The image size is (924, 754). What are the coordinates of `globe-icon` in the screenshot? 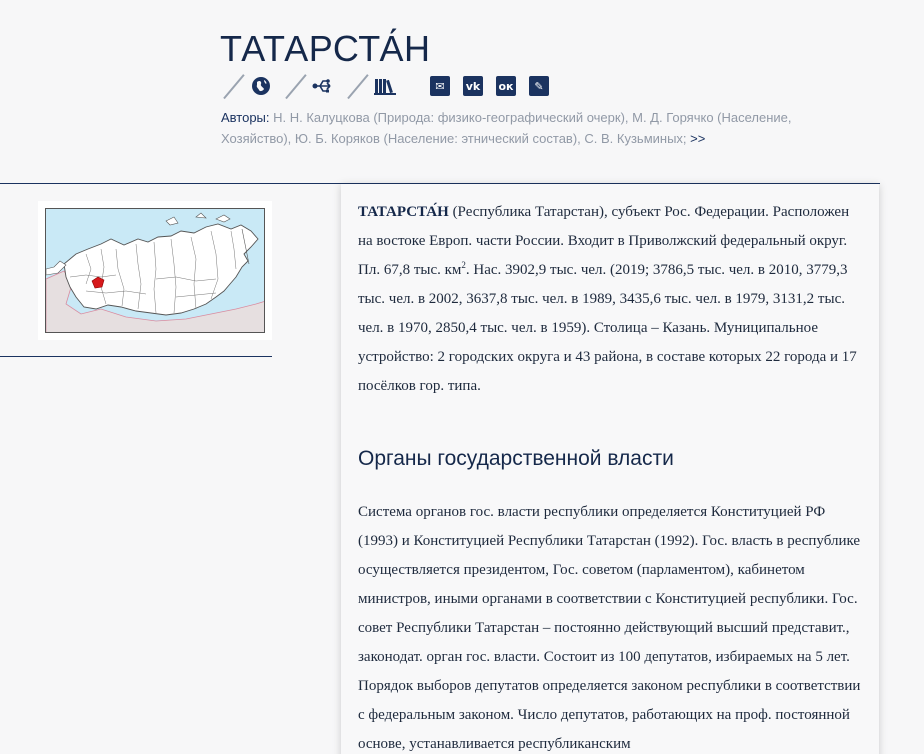 It's located at (261, 86).